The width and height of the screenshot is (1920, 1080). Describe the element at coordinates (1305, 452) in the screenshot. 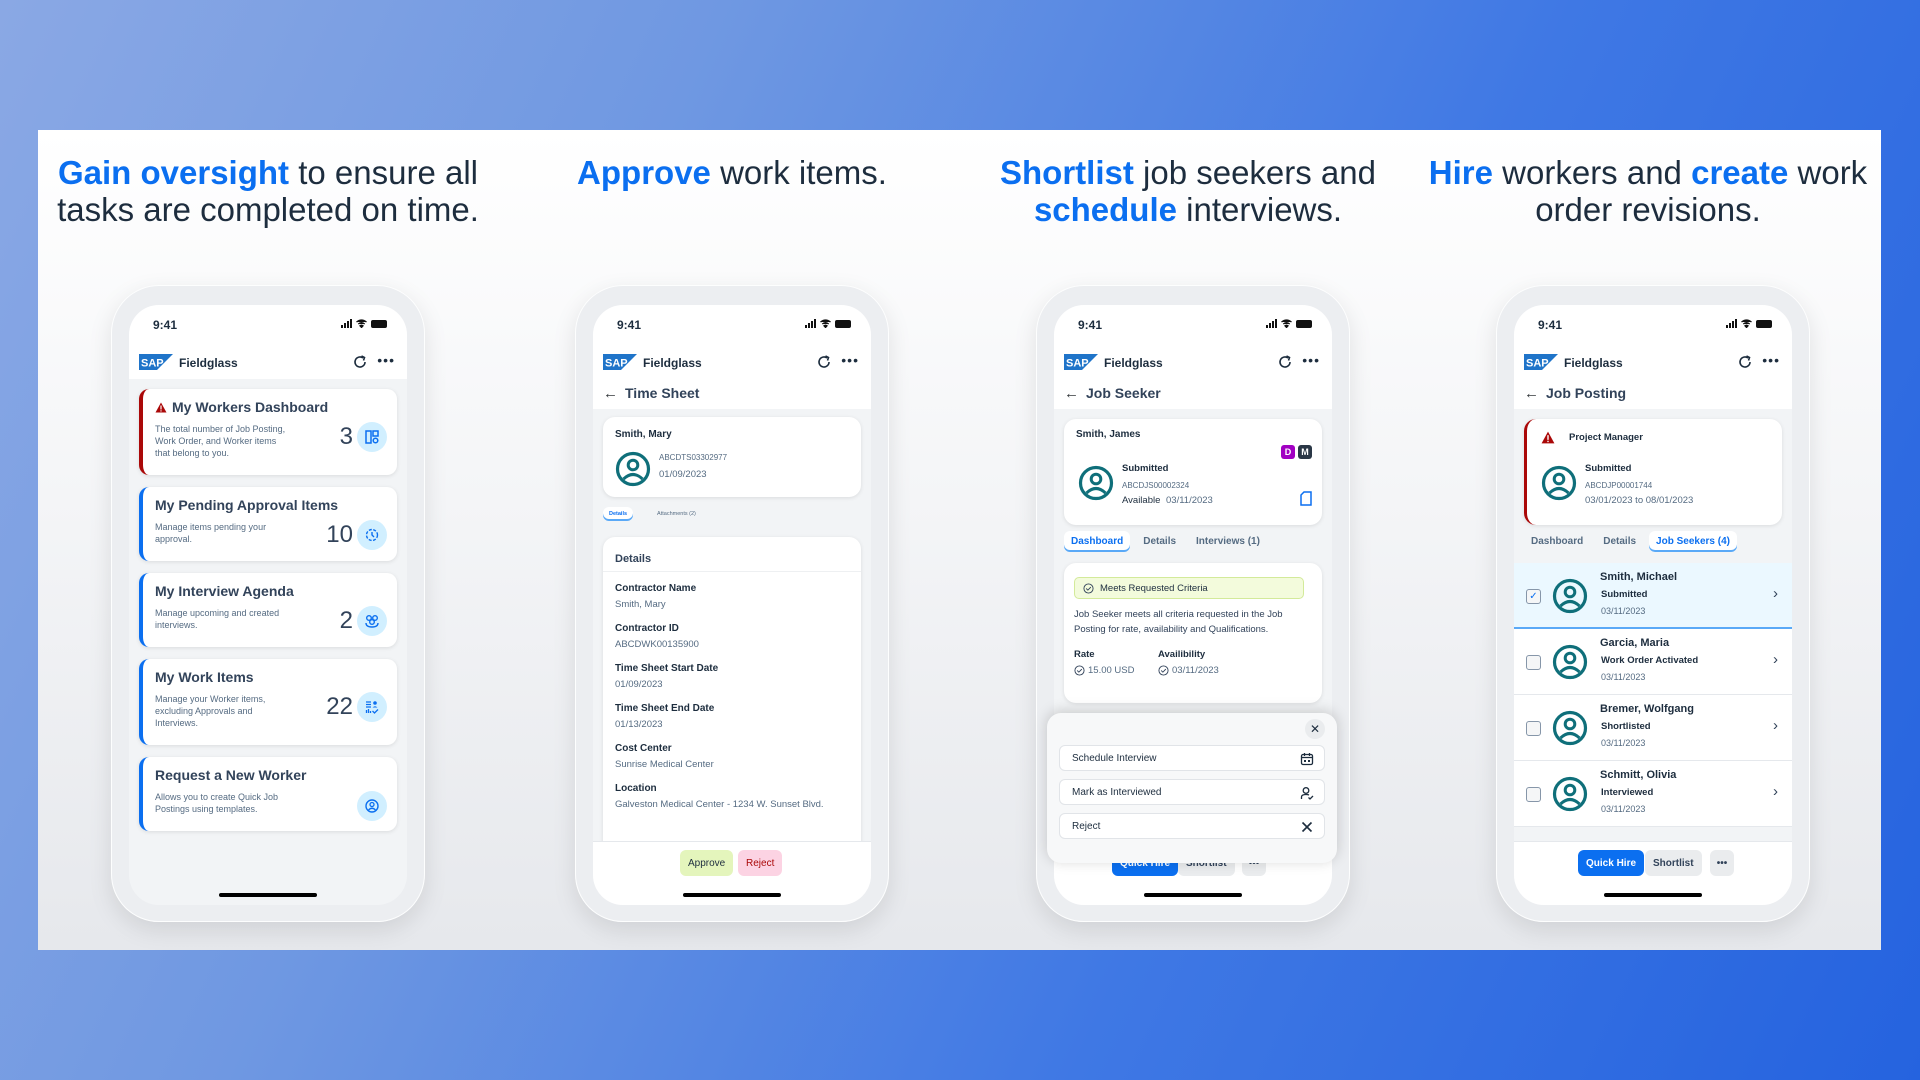

I see `chip-m: M` at that location.